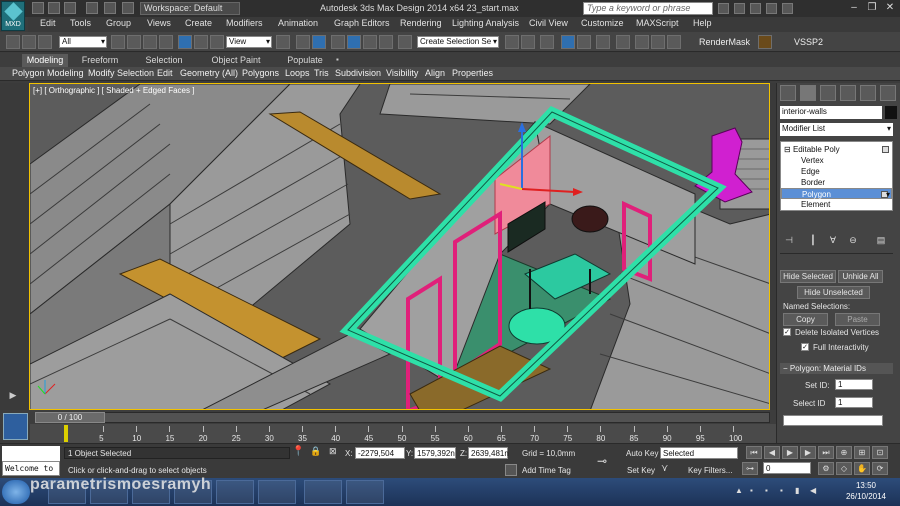 This screenshot has height=506, width=900. I want to click on menu-customize: Customize, so click(602, 23).